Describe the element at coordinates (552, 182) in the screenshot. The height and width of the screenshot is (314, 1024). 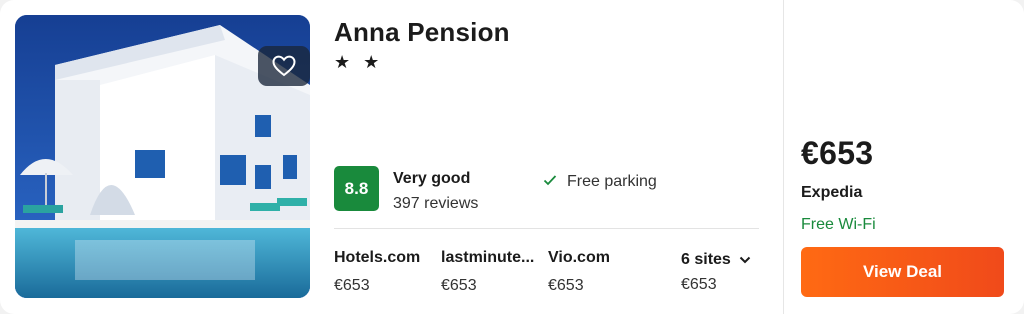
I see `check-icon` at that location.